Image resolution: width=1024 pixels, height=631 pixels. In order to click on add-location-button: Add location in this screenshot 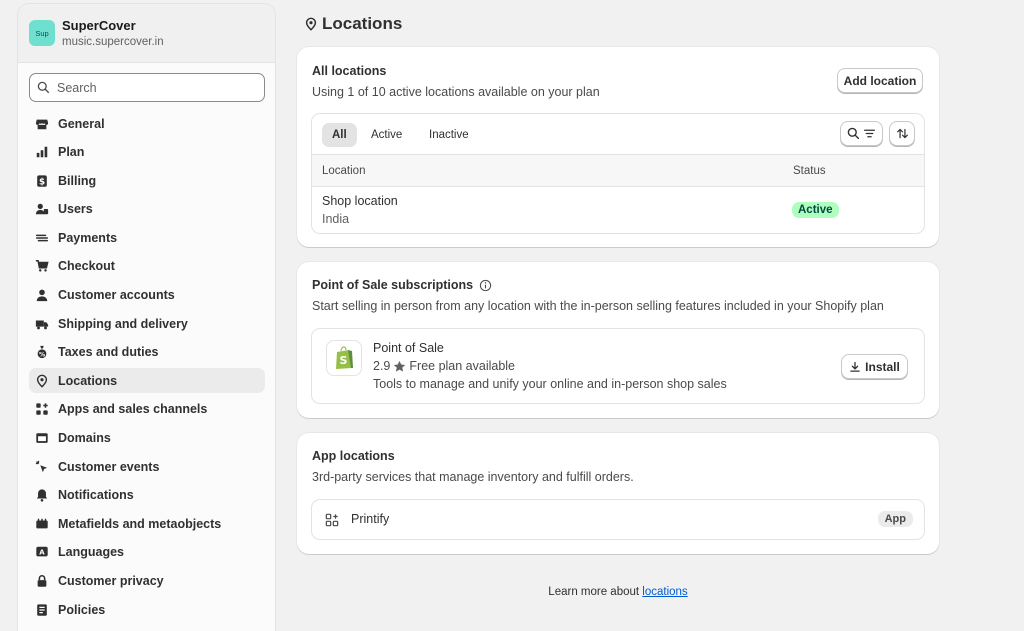, I will do `click(880, 80)`.